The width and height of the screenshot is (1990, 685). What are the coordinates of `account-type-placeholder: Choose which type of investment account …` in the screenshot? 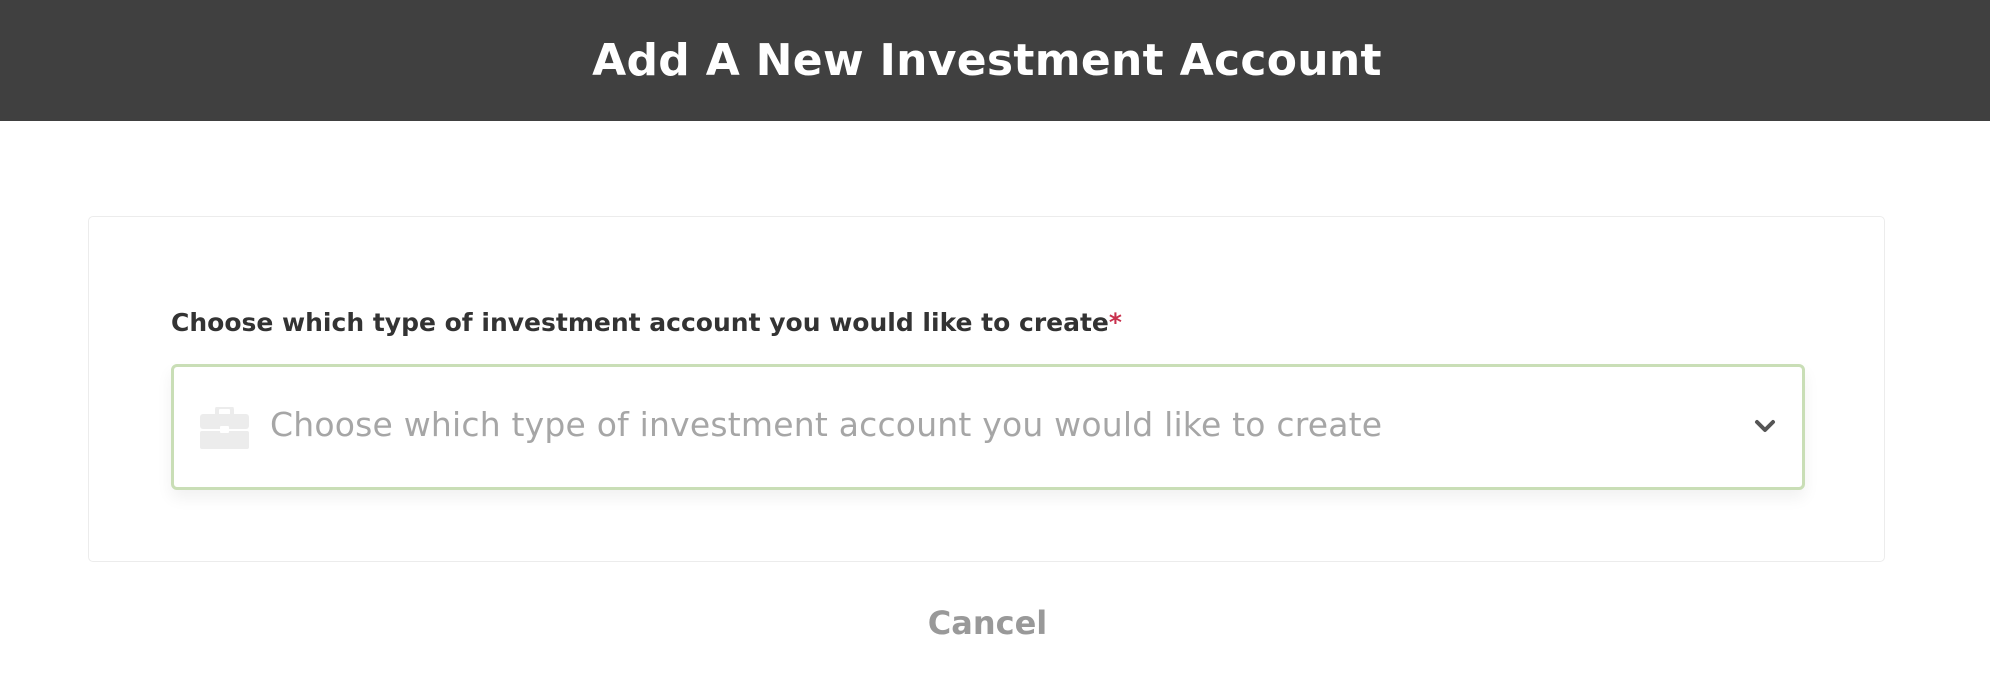 It's located at (826, 424).